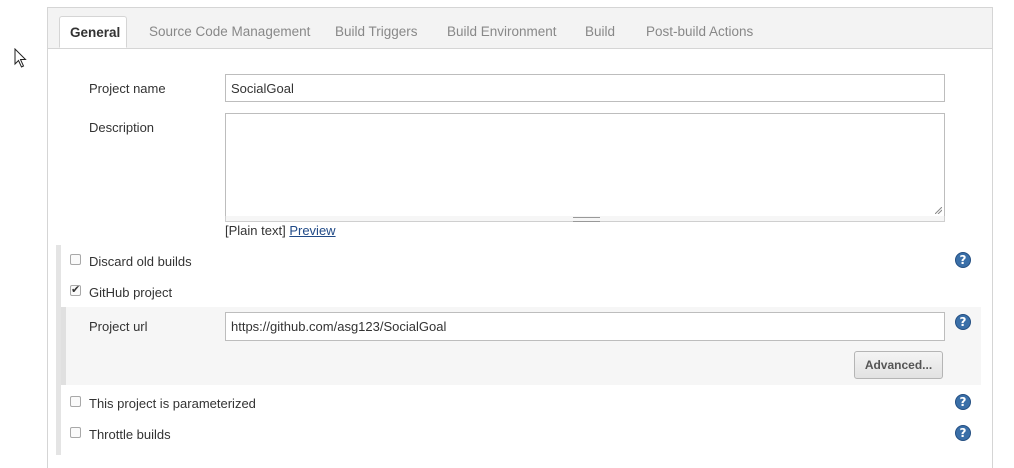 The height and width of the screenshot is (468, 1014). I want to click on github-project-label: GitHub project, so click(131, 292).